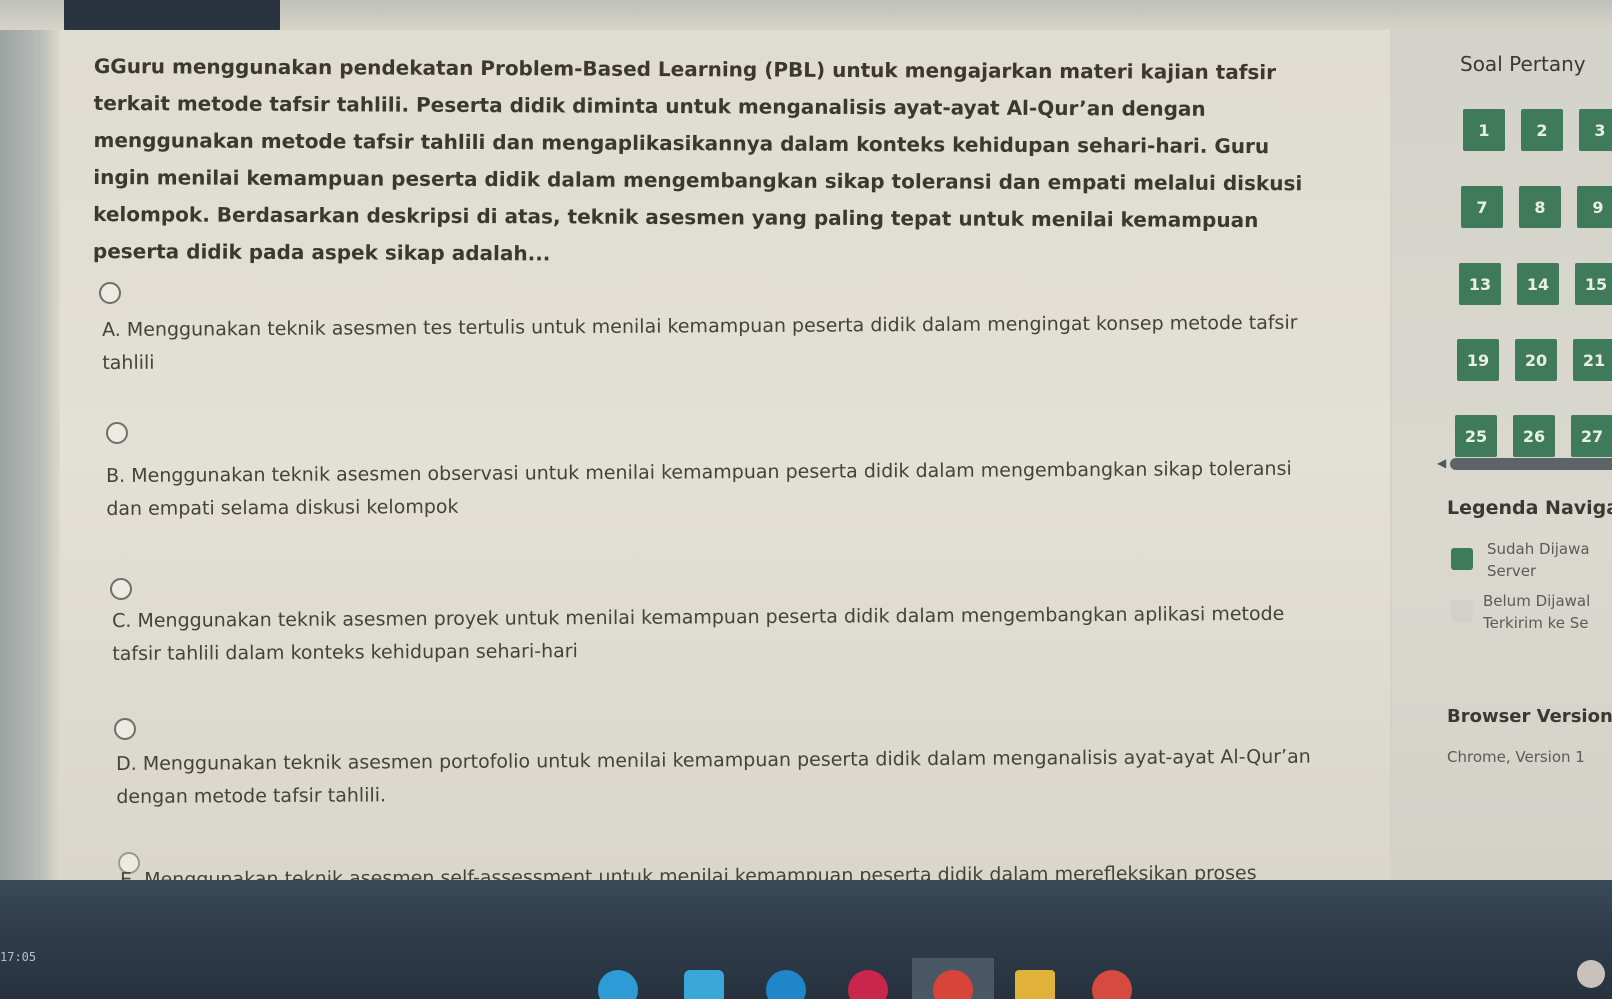 This screenshot has height=999, width=1612. What do you see at coordinates (18, 957) in the screenshot?
I see `taskbar-clock: 17:05` at bounding box center [18, 957].